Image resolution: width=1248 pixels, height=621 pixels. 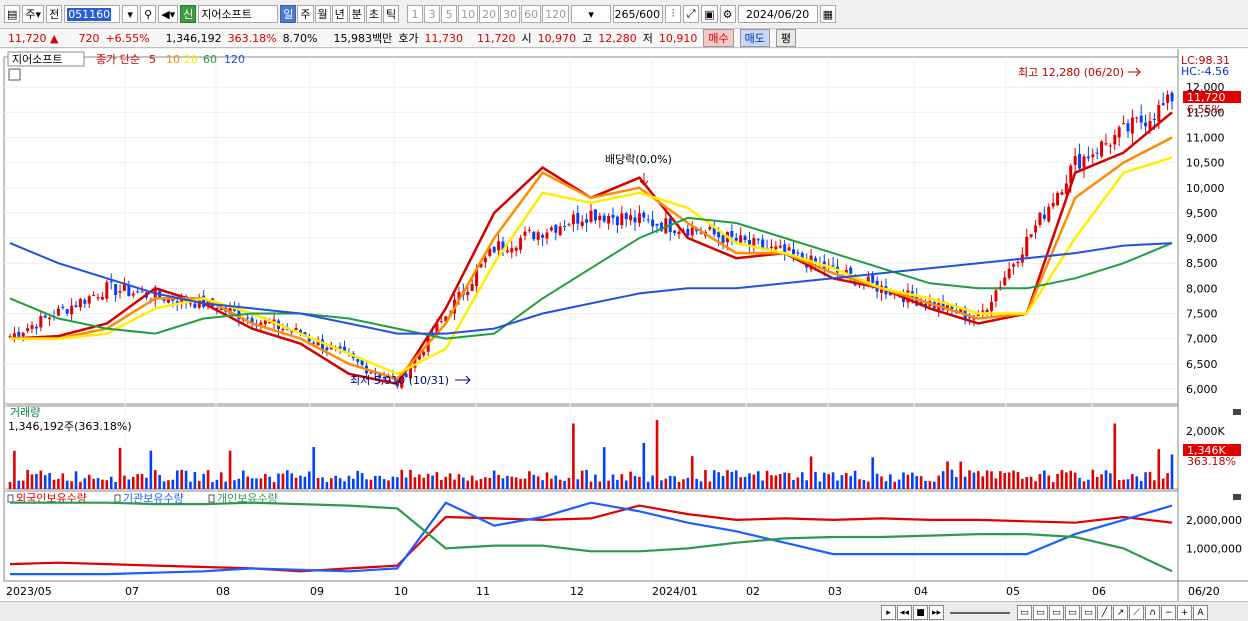 What do you see at coordinates (1202, 339) in the screenshot?
I see `price-tick-label: 7,000` at bounding box center [1202, 339].